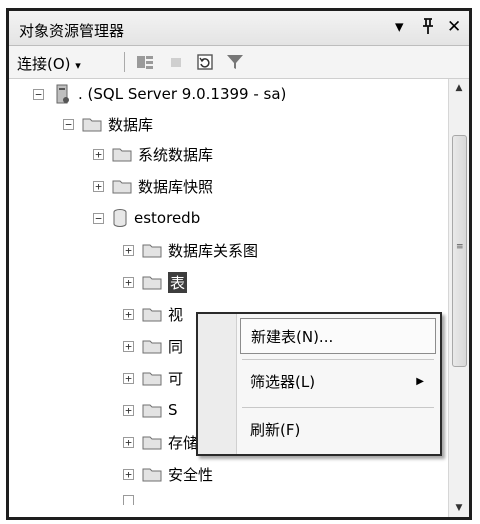  I want to click on panel-title: 对象资源管理器, so click(72, 31).